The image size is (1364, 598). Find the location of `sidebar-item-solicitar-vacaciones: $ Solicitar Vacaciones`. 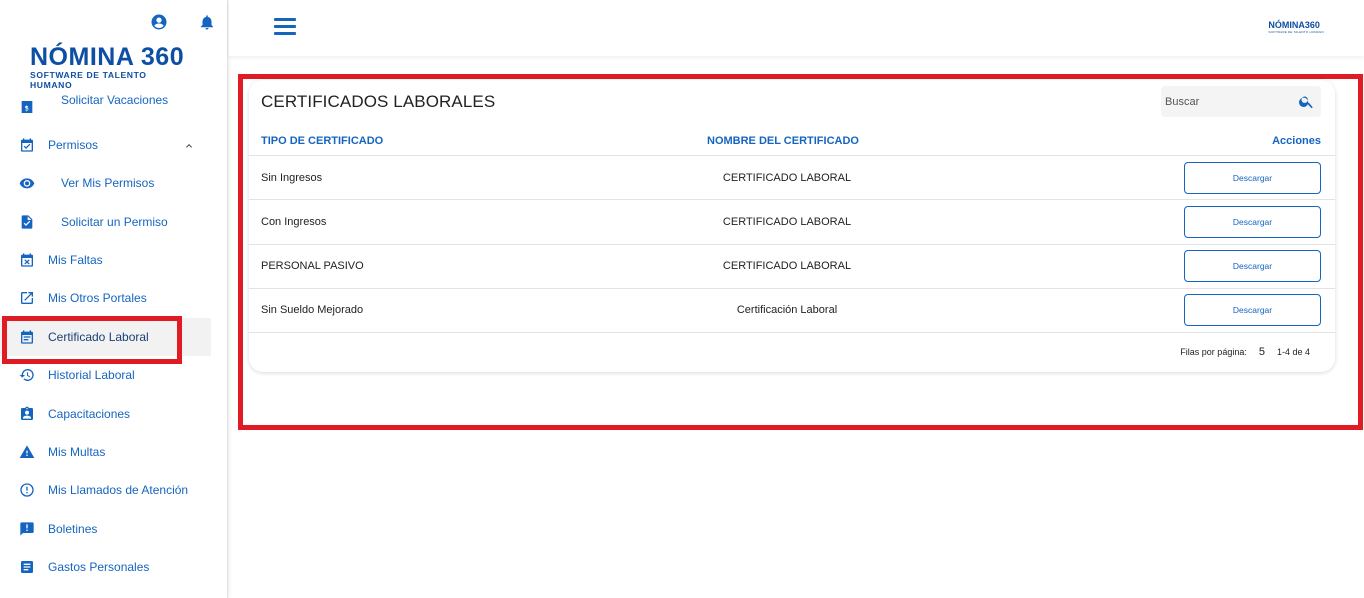

sidebar-item-solicitar-vacaciones: $ Solicitar Vacaciones is located at coordinates (105, 105).